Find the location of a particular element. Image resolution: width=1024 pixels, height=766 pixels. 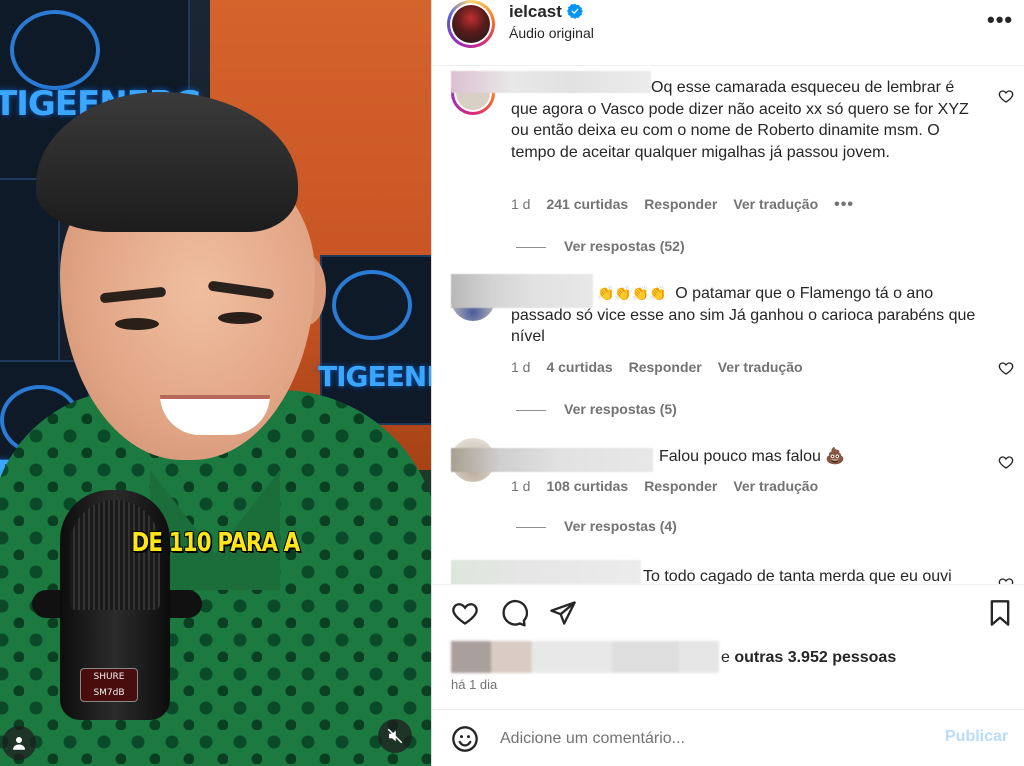

view-replies-button: Ver respostas (52) is located at coordinates (600, 246).